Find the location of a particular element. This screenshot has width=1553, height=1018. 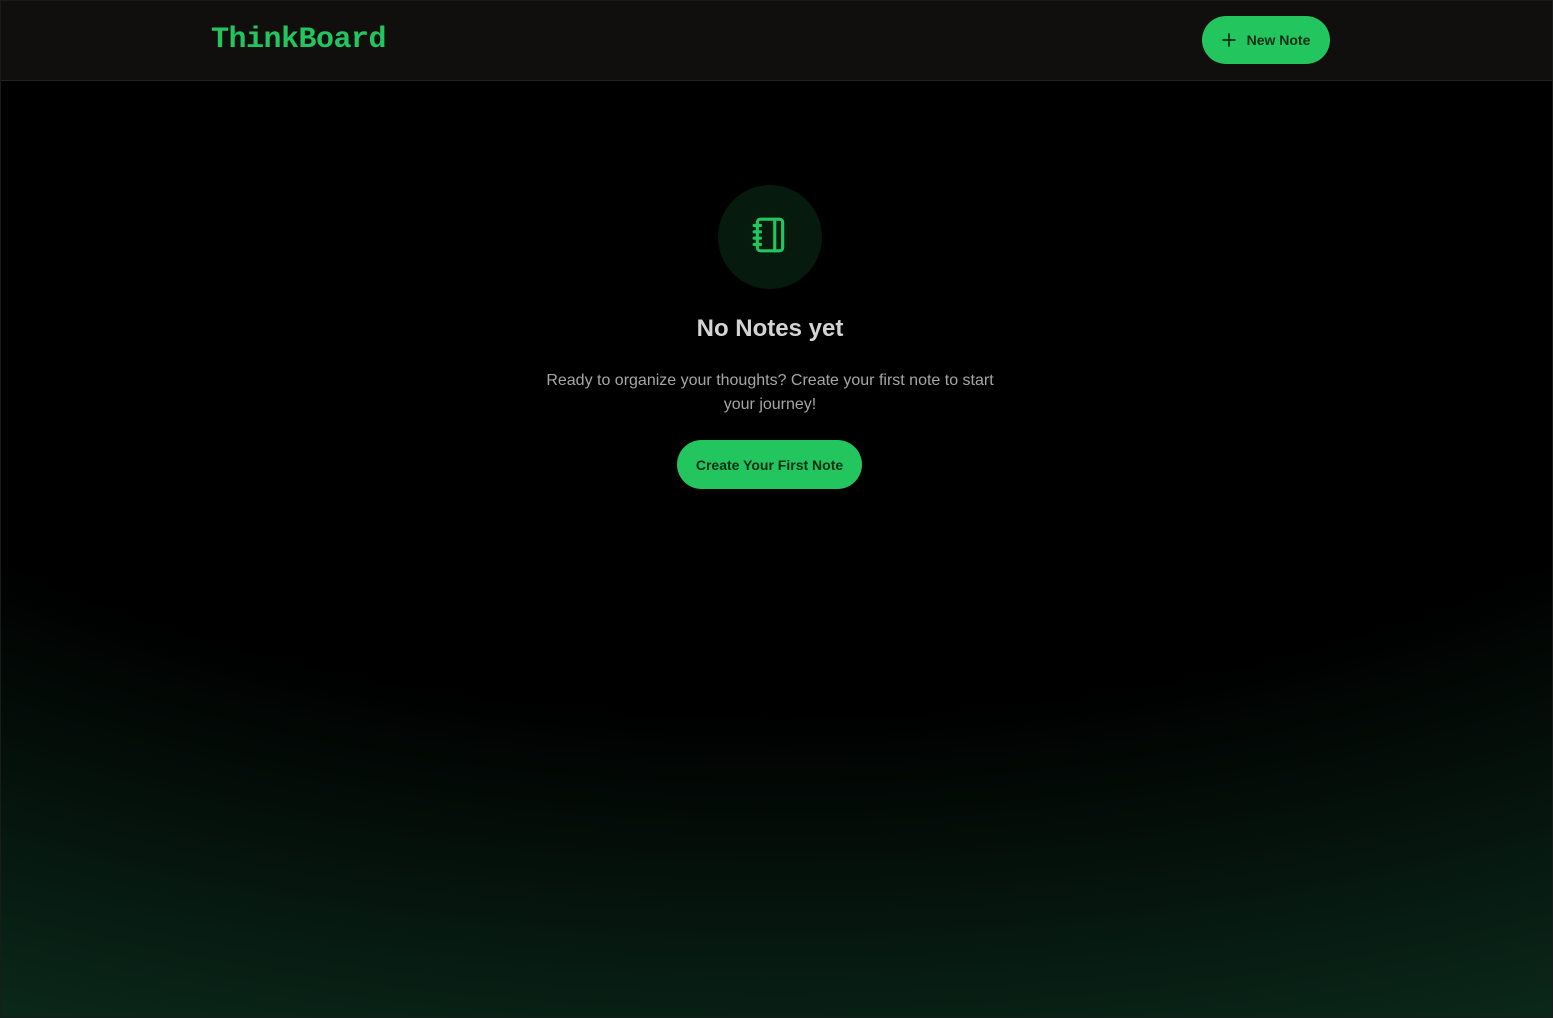

create-first-note-button: Create Your First Note is located at coordinates (769, 464).